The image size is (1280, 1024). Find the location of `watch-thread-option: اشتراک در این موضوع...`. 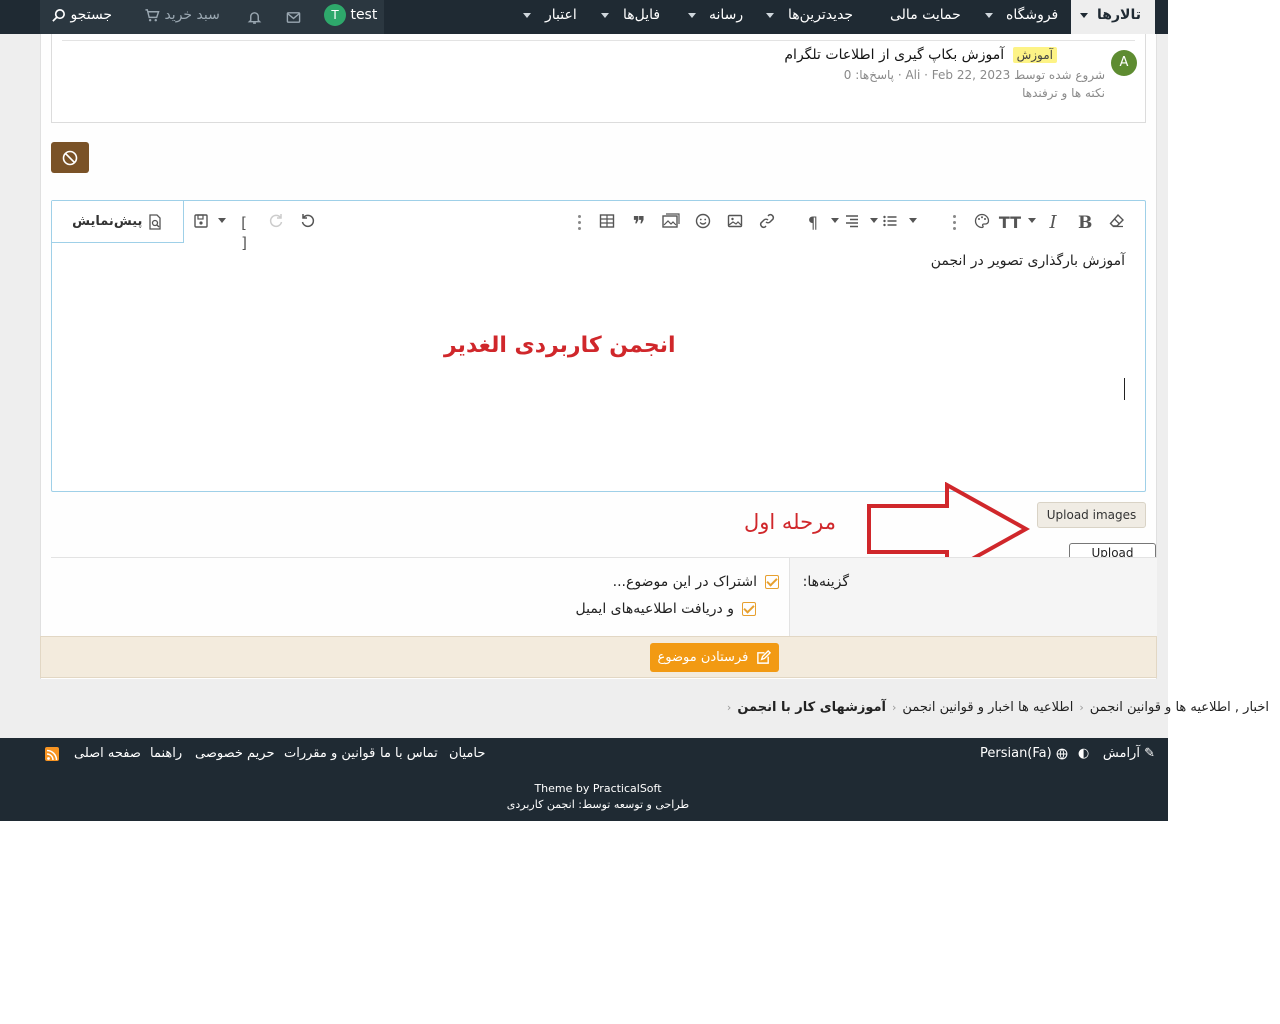

watch-thread-option: اشتراک در این موضوع... is located at coordinates (696, 582).